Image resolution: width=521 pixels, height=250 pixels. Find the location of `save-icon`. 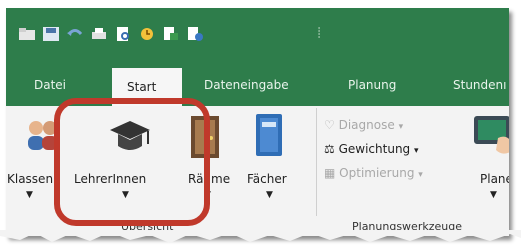

save-icon is located at coordinates (51, 34).